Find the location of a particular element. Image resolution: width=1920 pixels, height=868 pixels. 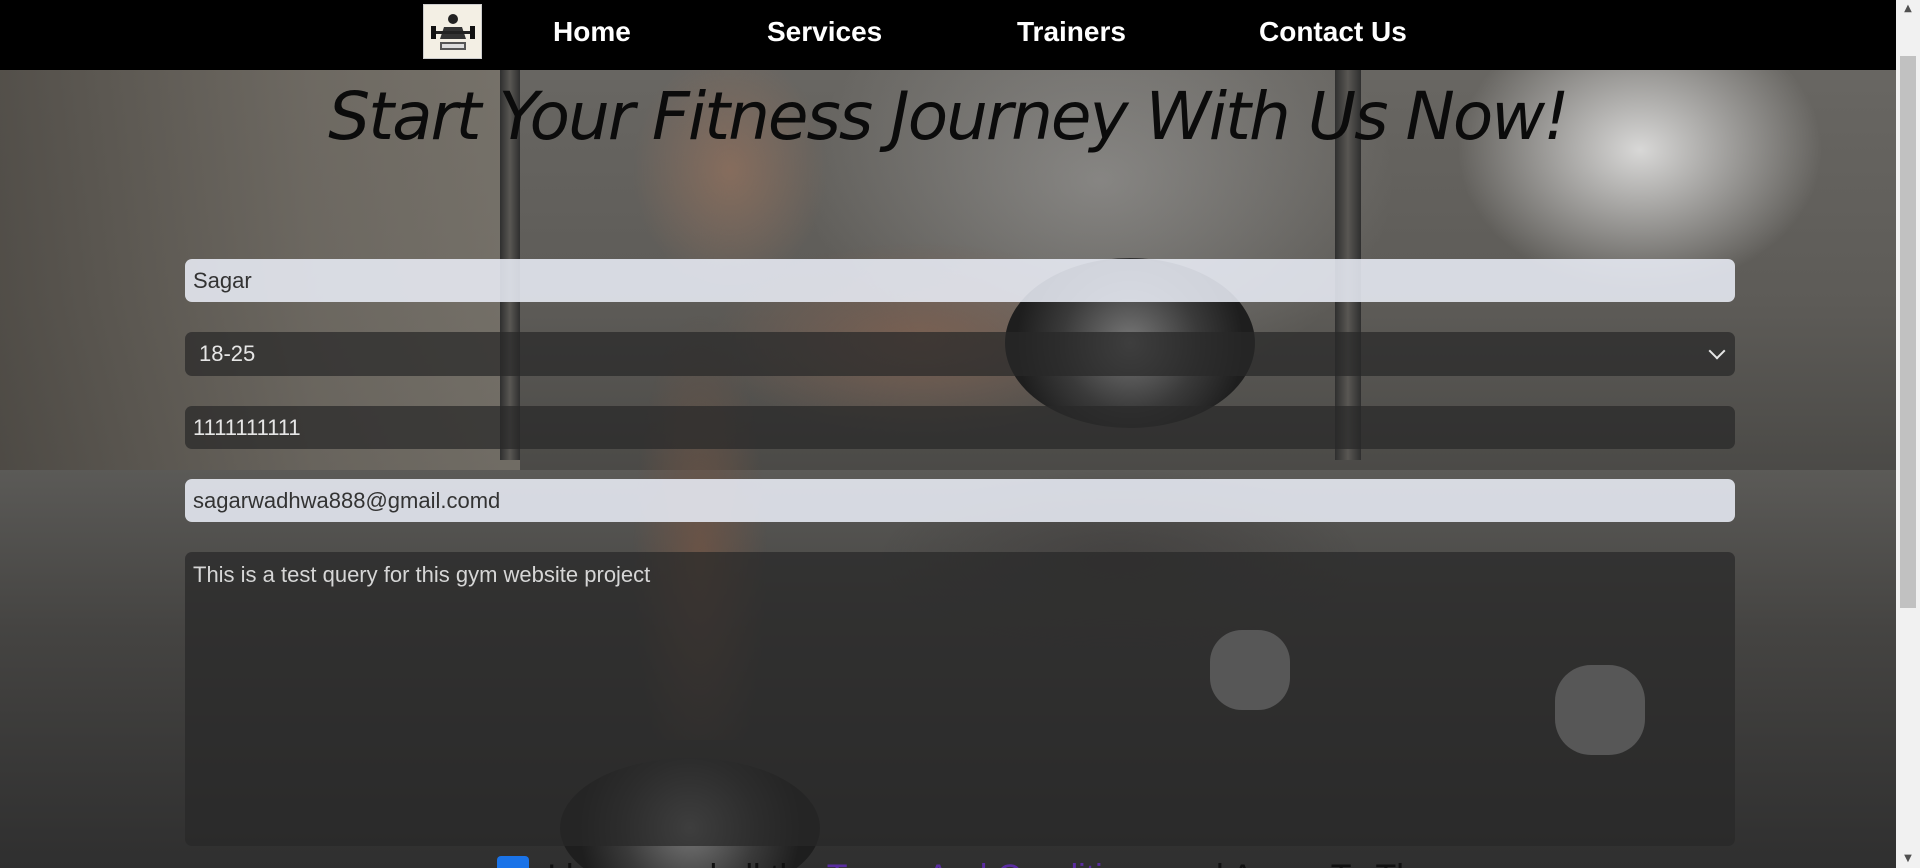

nav-link-trainers: Trainers is located at coordinates (1071, 32).